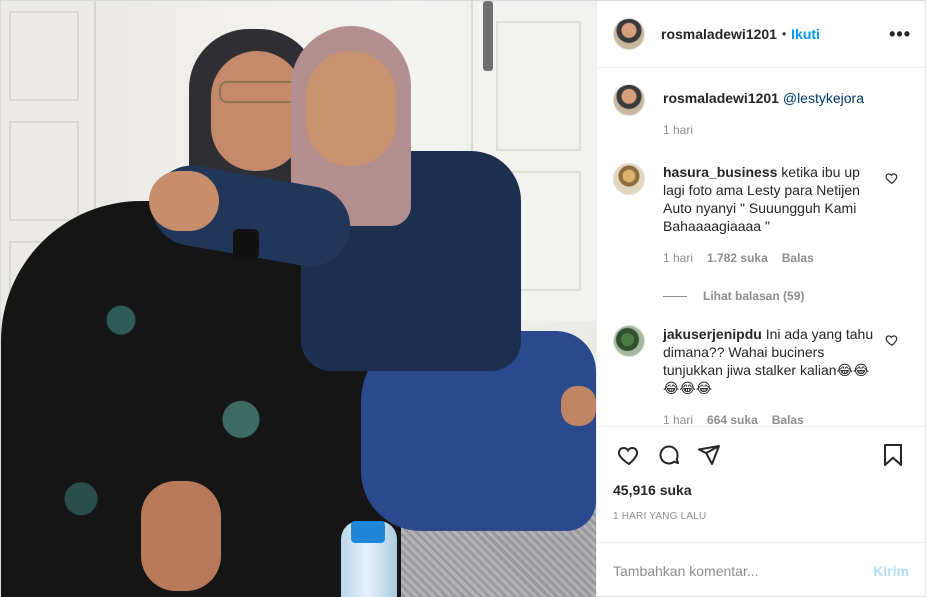 The height and width of the screenshot is (597, 926). Describe the element at coordinates (732, 418) in the screenshot. I see `comment-likes: 664 suka` at that location.